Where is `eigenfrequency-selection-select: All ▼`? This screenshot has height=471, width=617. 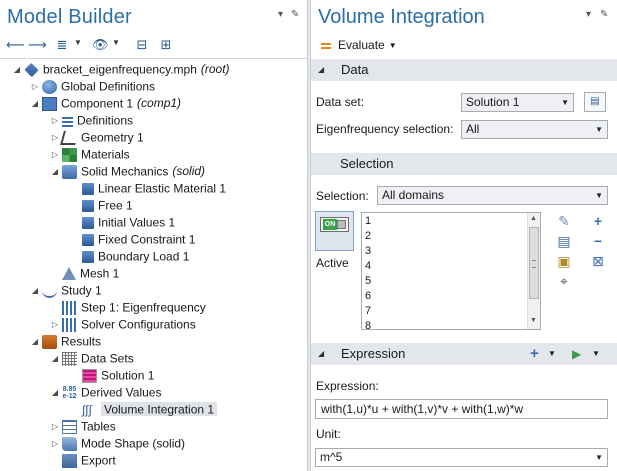
eigenfrequency-selection-select: All ▼ is located at coordinates (534, 129).